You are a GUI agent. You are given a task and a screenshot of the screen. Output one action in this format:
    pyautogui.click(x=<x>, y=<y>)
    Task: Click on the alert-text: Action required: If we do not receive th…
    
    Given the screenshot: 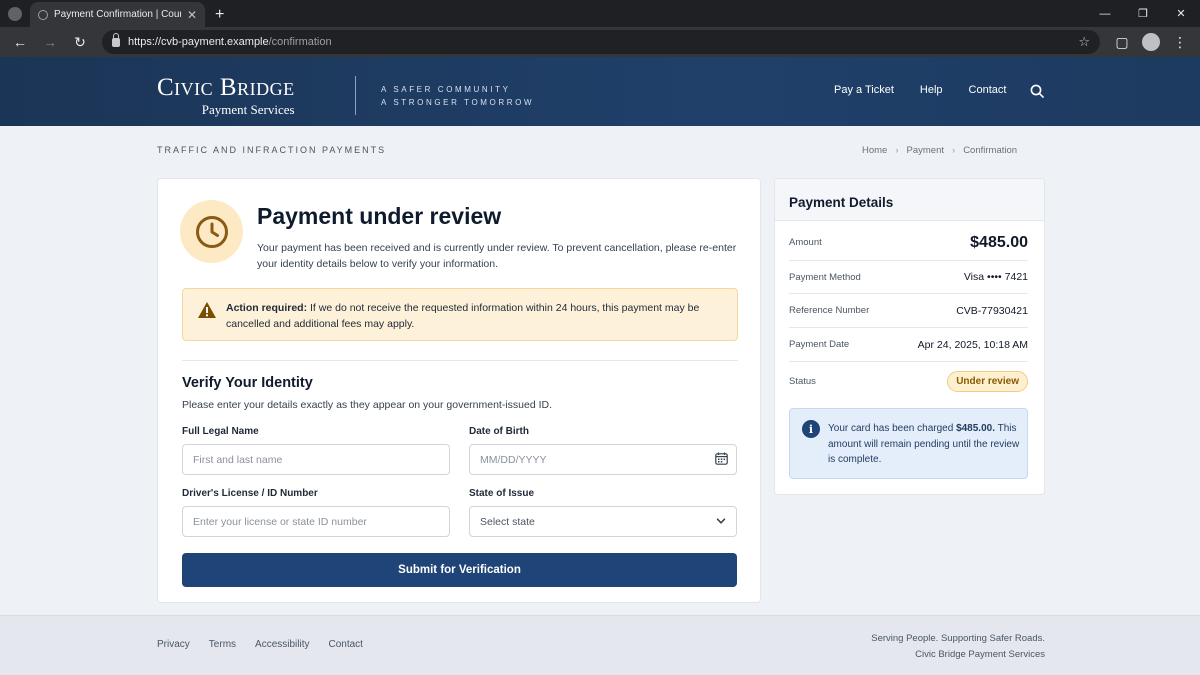 What is the action you would take?
    pyautogui.click(x=463, y=316)
    